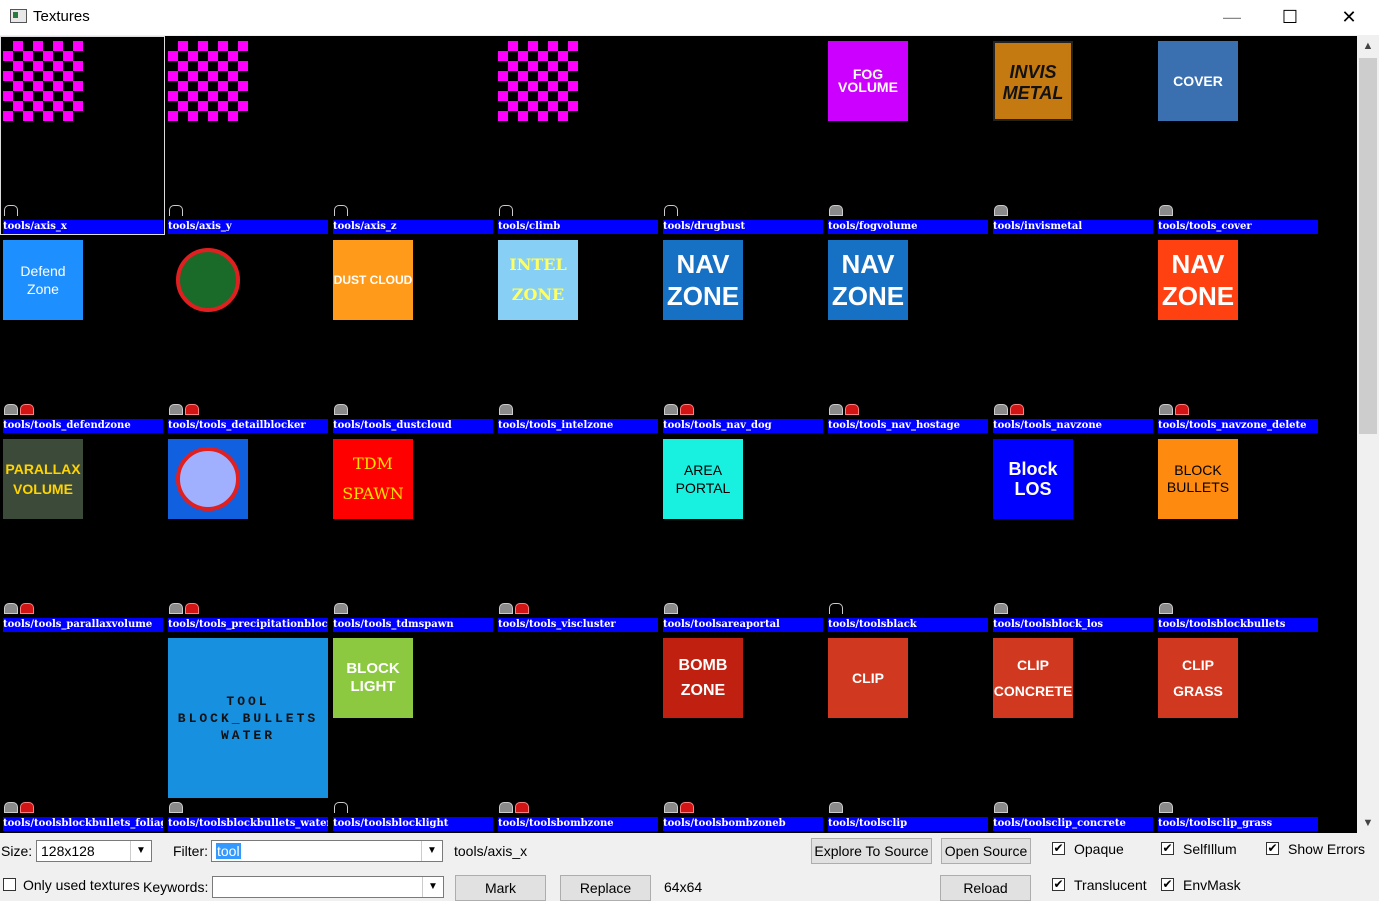 This screenshot has width=1379, height=901. What do you see at coordinates (689, 17) in the screenshot?
I see `title-bar: Textures — ☐ ✕` at bounding box center [689, 17].